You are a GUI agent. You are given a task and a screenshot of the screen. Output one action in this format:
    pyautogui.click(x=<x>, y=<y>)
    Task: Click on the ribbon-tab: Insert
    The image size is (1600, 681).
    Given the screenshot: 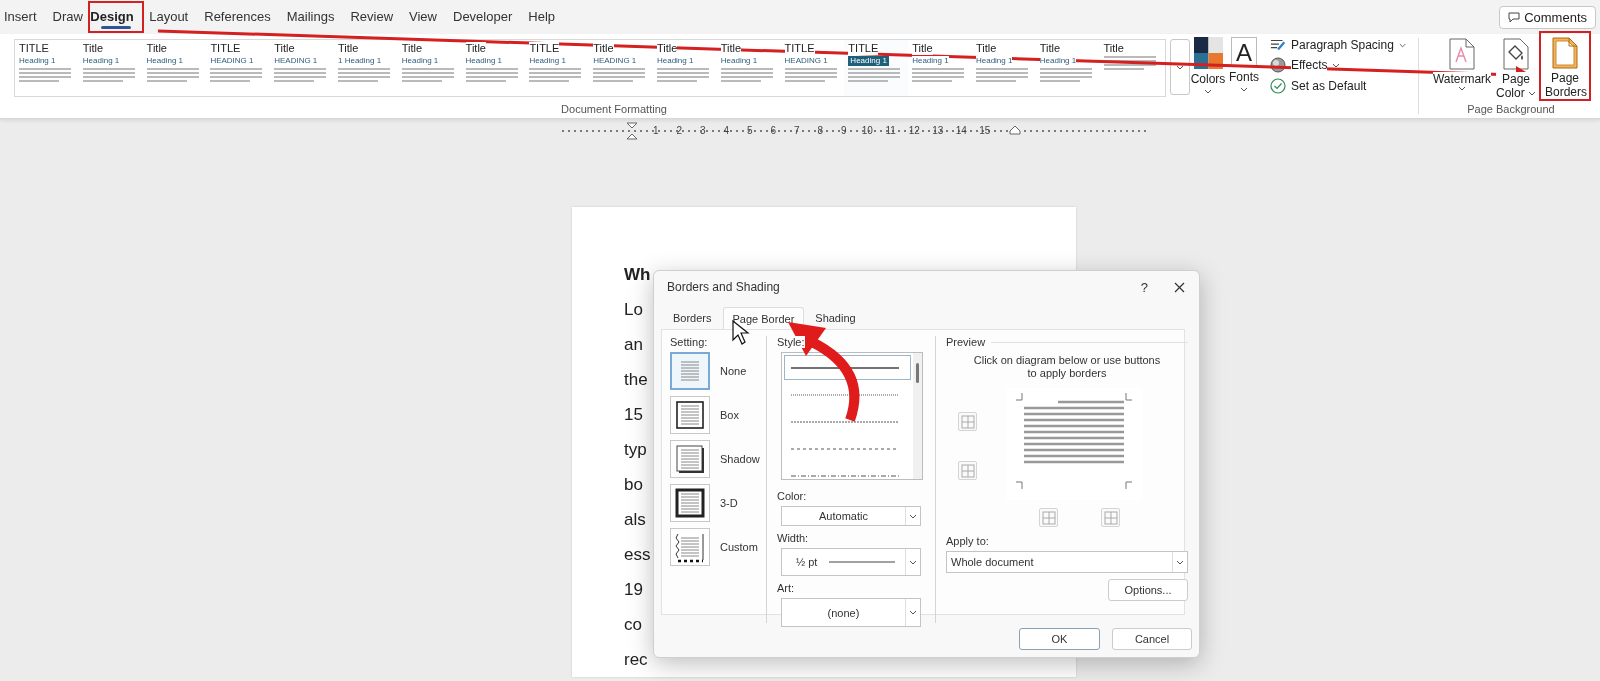 What is the action you would take?
    pyautogui.click(x=24, y=17)
    